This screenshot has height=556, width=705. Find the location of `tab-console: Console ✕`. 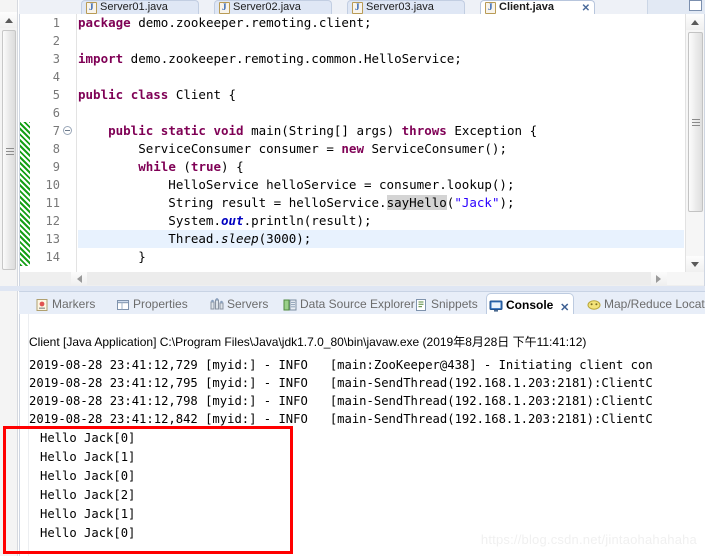

tab-console: Console ✕ is located at coordinates (530, 304).